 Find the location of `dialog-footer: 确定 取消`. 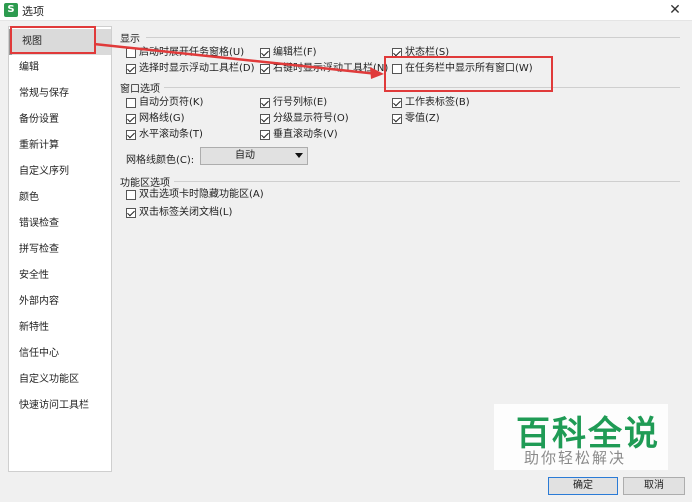

dialog-footer: 确定 取消 is located at coordinates (346, 486).